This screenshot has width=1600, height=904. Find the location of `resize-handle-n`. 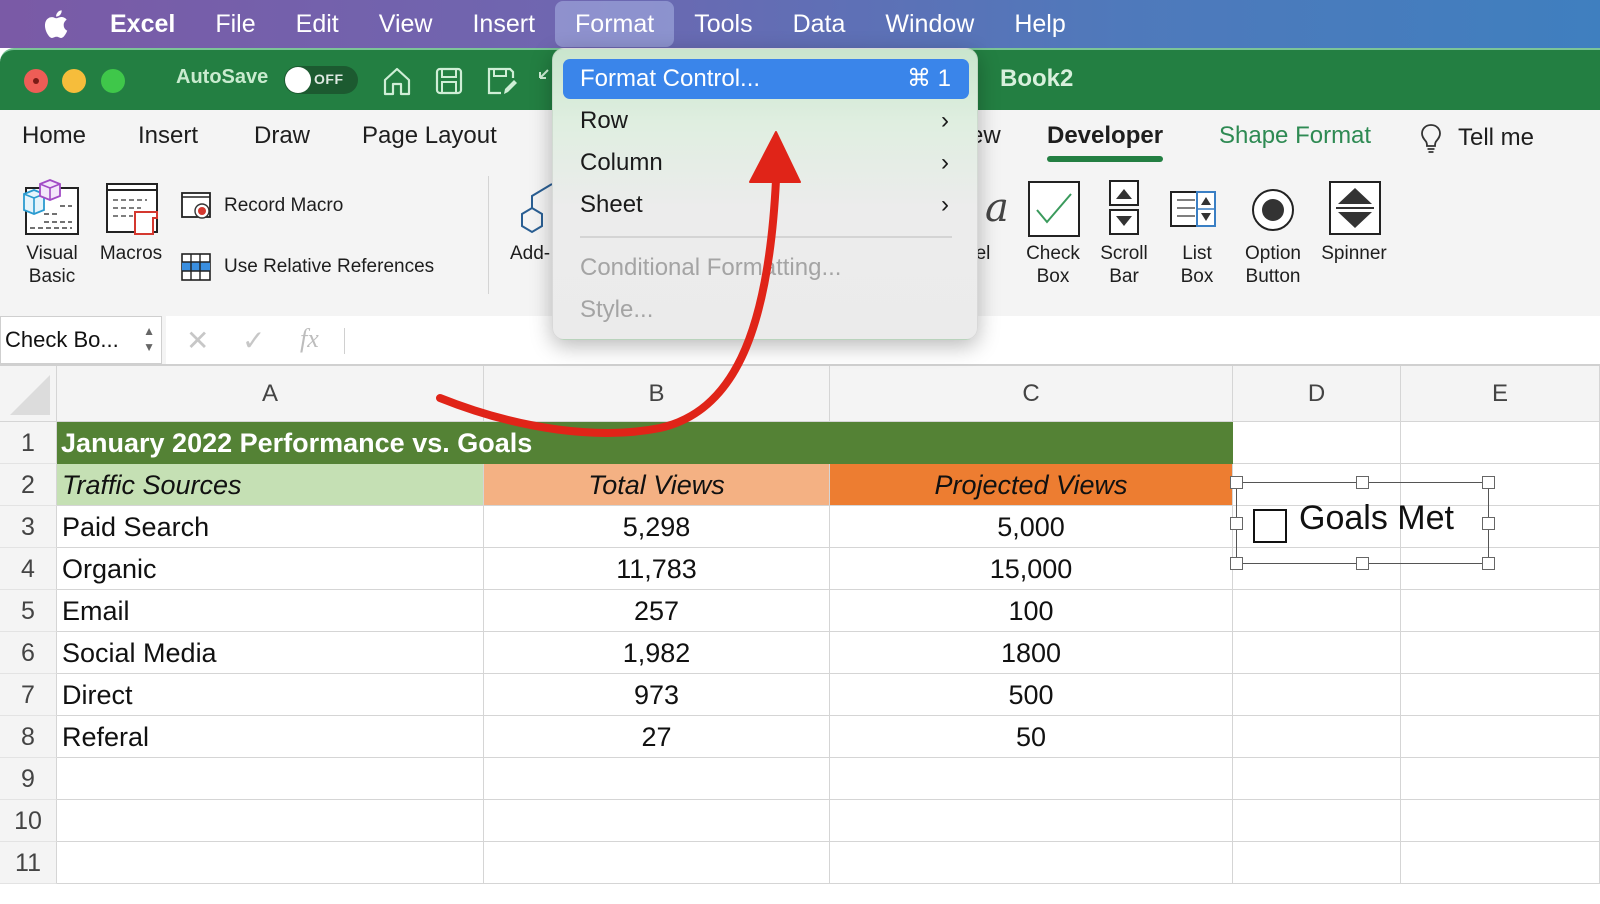

resize-handle-n is located at coordinates (1362, 482).